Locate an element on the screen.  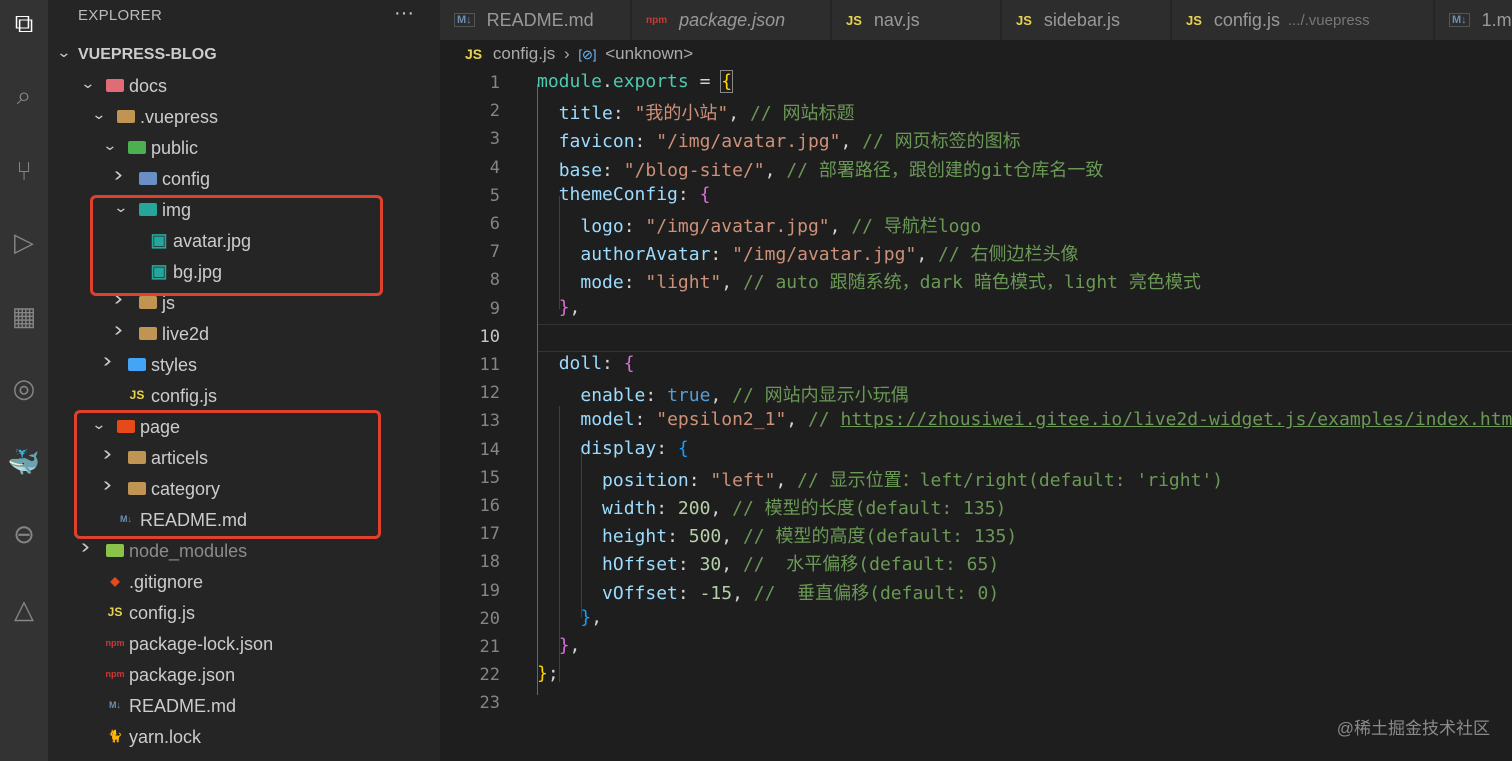
tree-item-docs: ⌄ docs is located at coordinates (244, 86).